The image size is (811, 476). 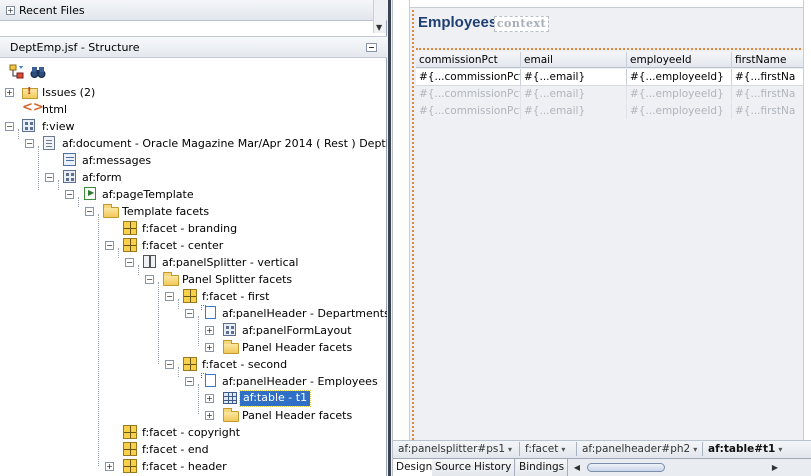 I want to click on breadcrumb-label: af:panelsplitter#ps1, so click(x=452, y=449).